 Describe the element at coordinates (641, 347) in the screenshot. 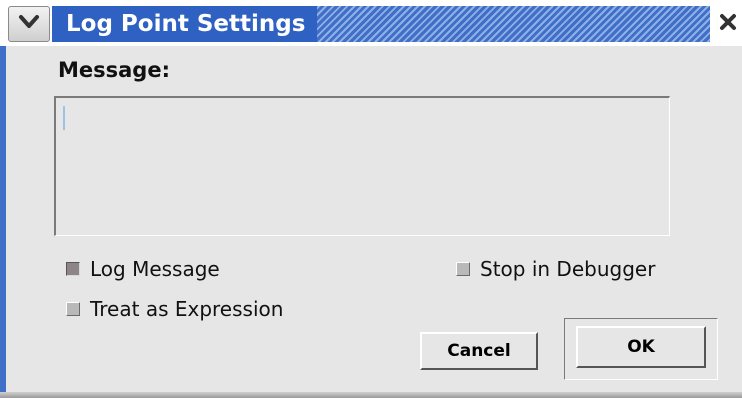

I see `ok-button: OK` at that location.